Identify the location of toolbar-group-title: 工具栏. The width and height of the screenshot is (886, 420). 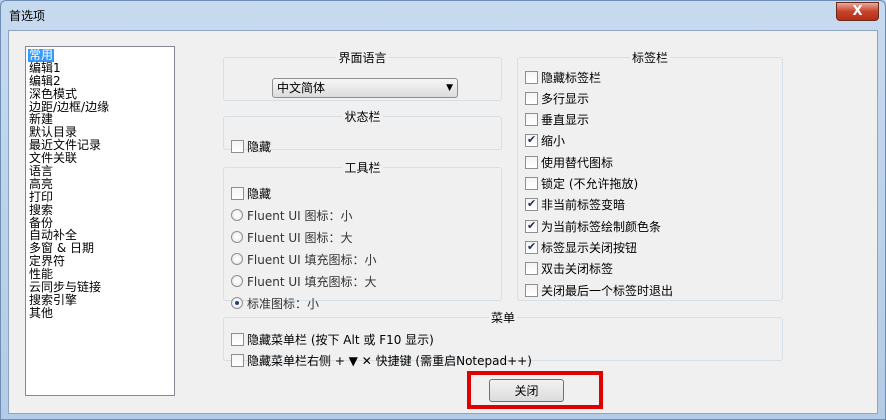
(362, 168).